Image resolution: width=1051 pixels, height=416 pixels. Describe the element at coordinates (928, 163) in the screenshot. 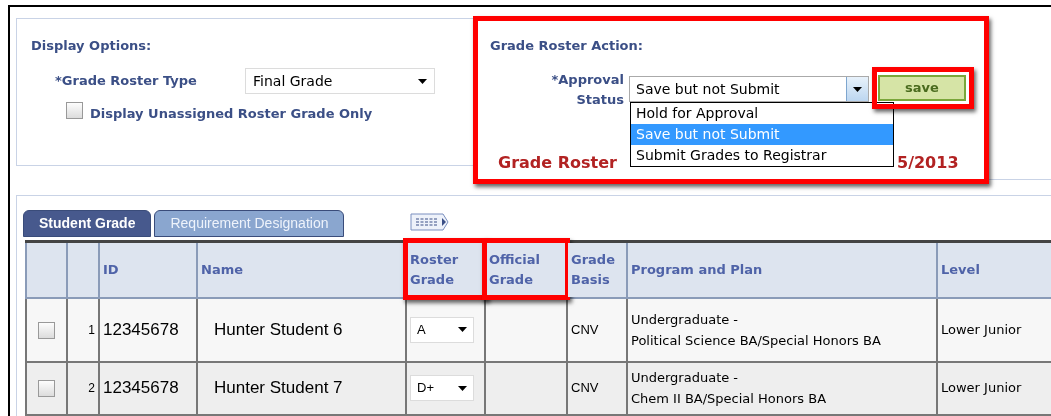

I see `status-text: 5/2013` at that location.